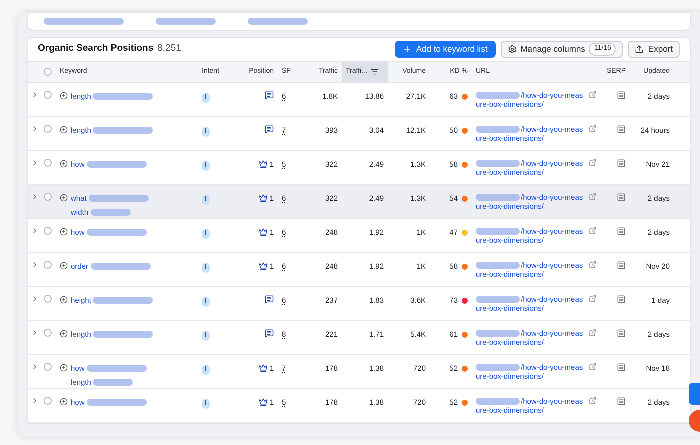  I want to click on panel-title: Organic Search Positions, so click(96, 49).